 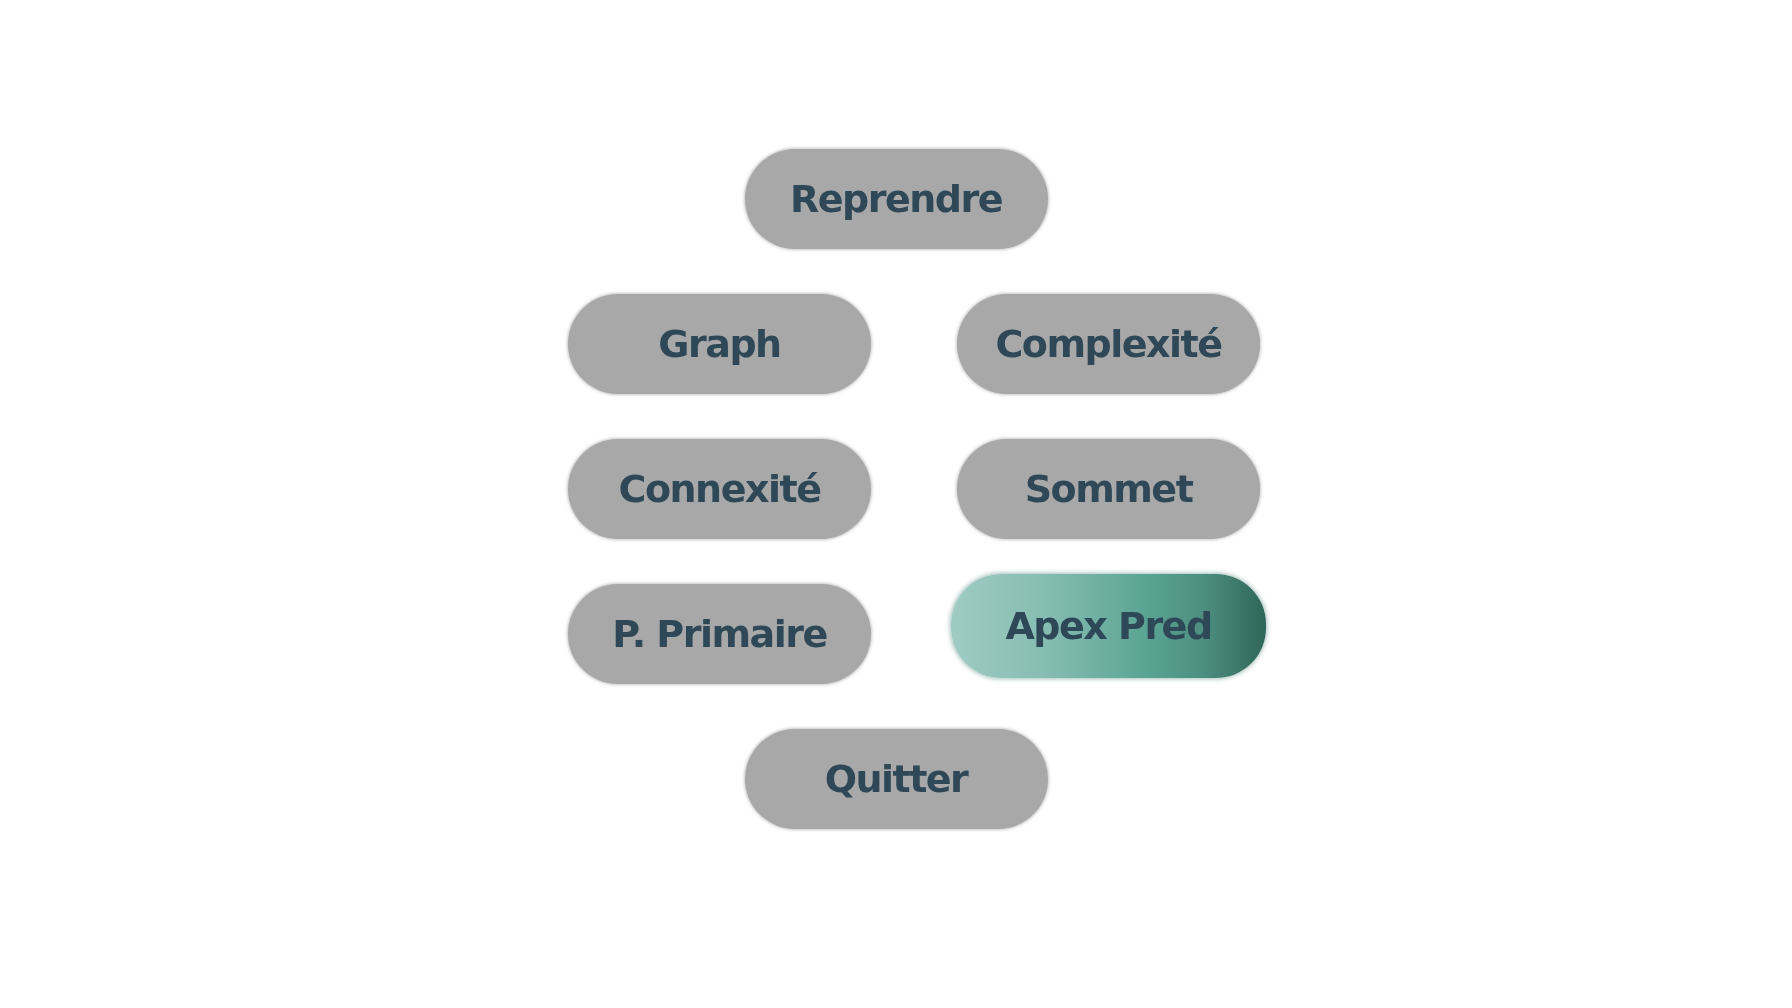 I want to click on menu-button: Connexité, so click(x=719, y=489).